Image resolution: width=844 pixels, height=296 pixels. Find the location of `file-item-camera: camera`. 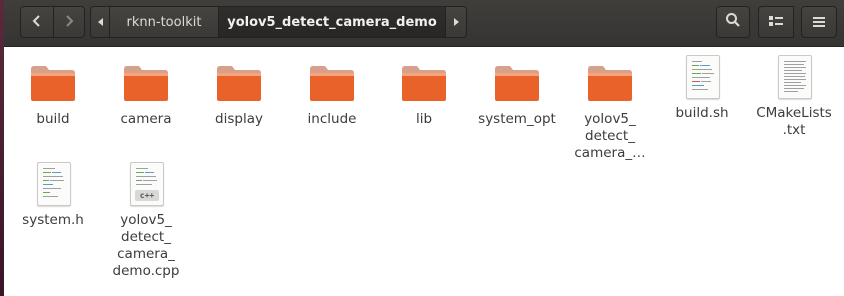

file-item-camera: camera is located at coordinates (146, 93).